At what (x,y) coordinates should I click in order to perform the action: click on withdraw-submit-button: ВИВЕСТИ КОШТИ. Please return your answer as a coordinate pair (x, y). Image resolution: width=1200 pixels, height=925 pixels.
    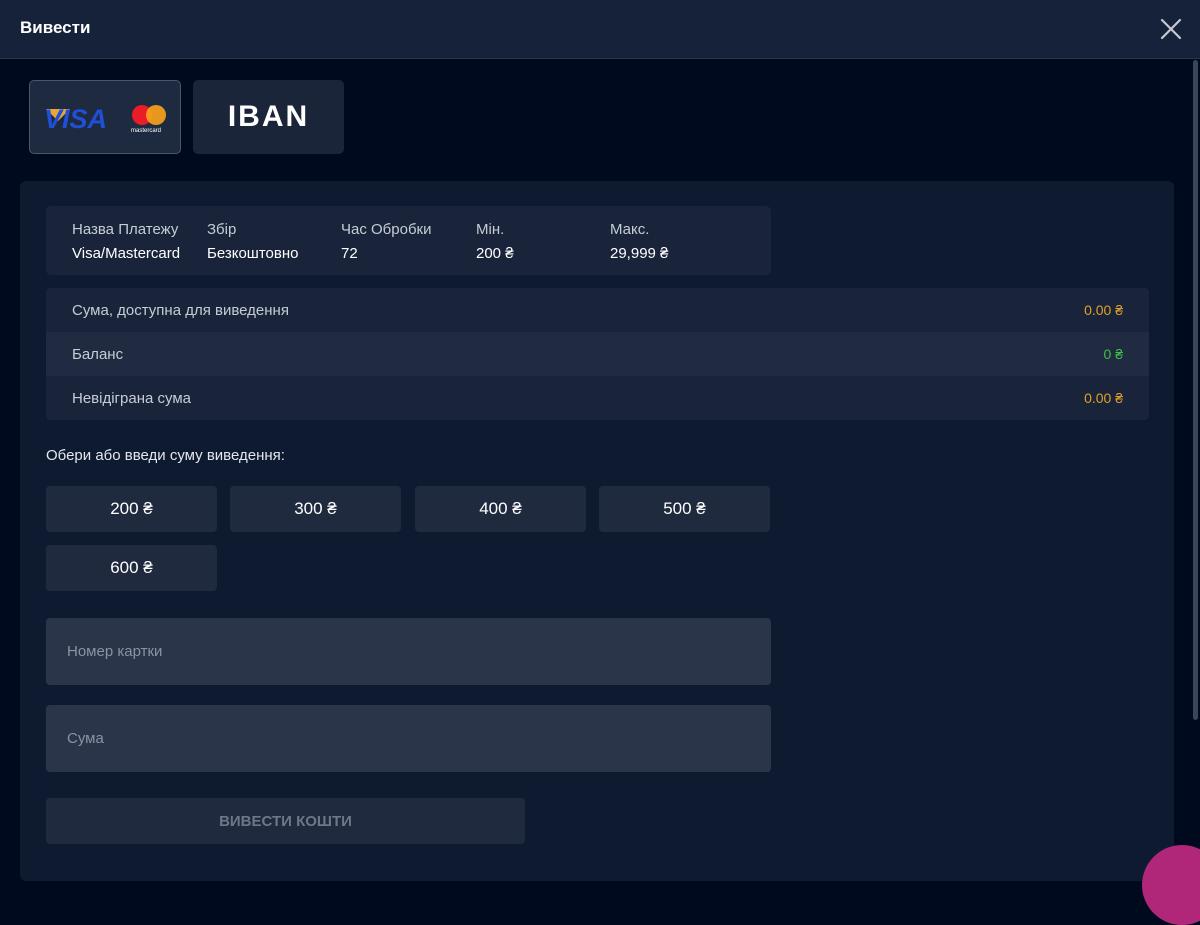
    Looking at the image, I should click on (285, 821).